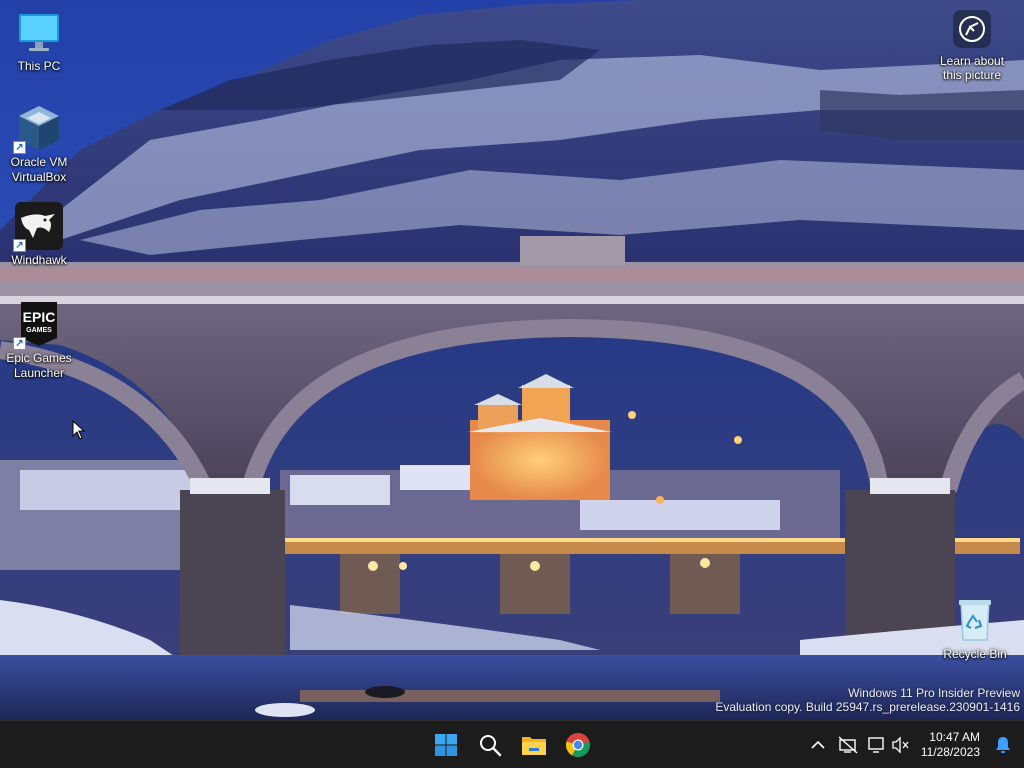 The width and height of the screenshot is (1024, 769). What do you see at coordinates (39, 365) in the screenshot?
I see `desktop-icon-label: Epic Games Launcher` at bounding box center [39, 365].